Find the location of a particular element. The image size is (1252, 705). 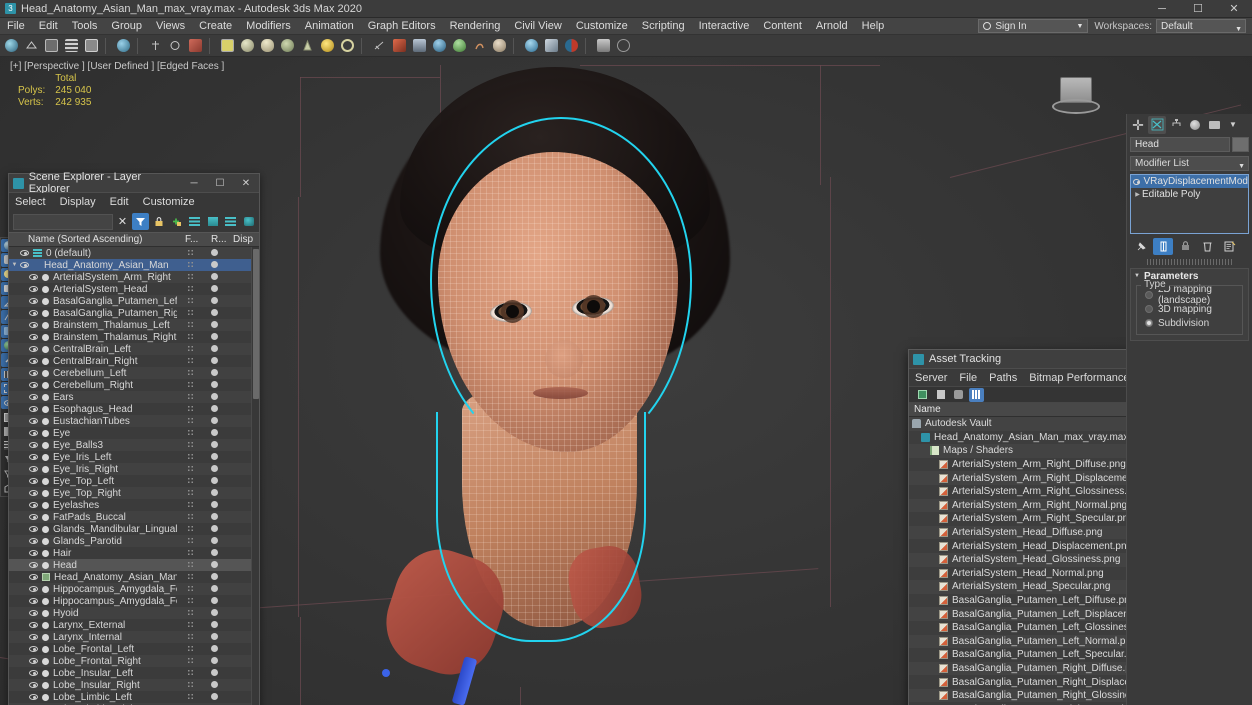

lock-icon is located at coordinates (158, 221).